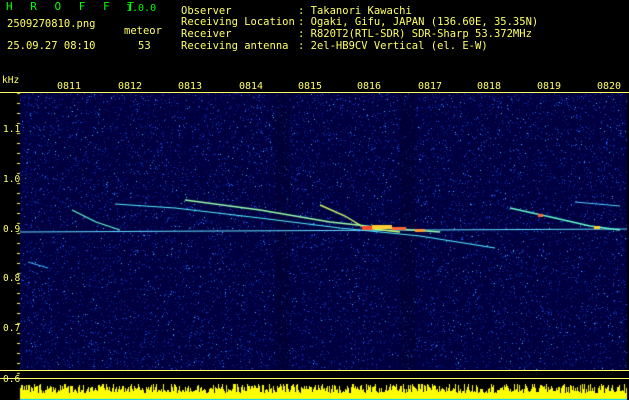 The image size is (629, 400). What do you see at coordinates (12, 278) in the screenshot?
I see `y-tick-label: 0.8` at bounding box center [12, 278].